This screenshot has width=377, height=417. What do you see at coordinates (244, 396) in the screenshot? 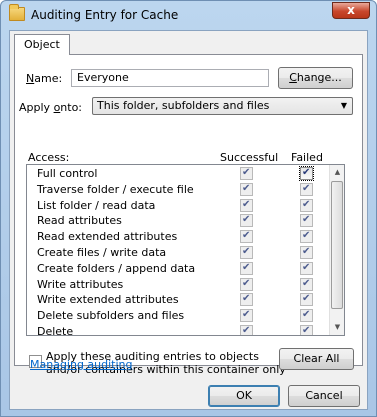
I see `ok-button: OK` at bounding box center [244, 396].